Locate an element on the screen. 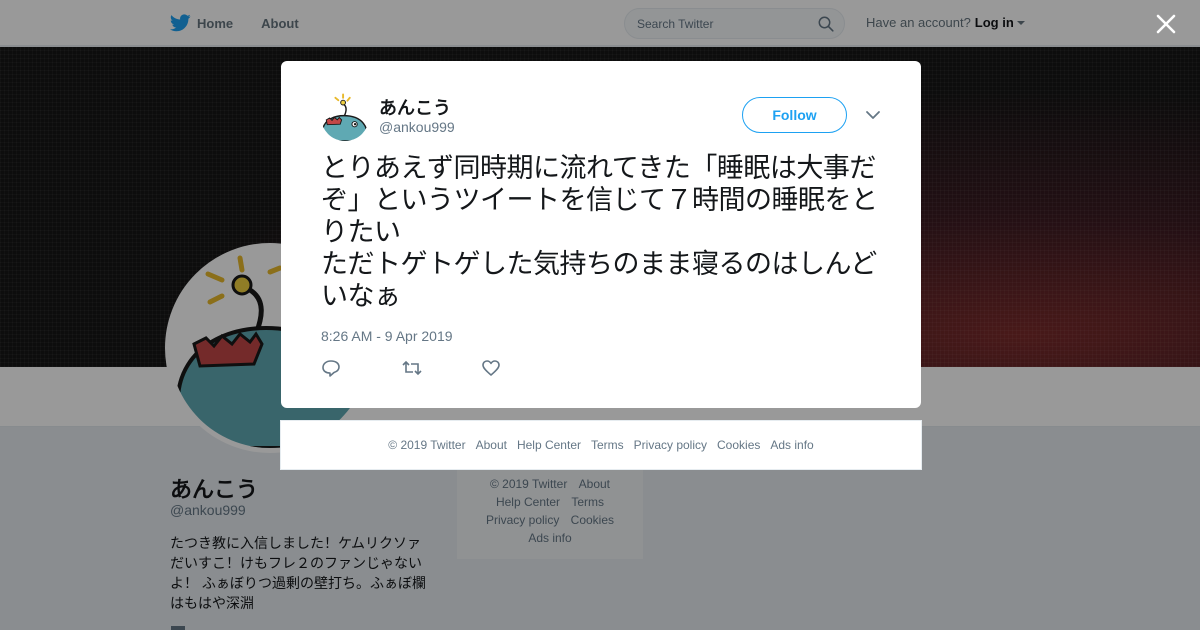  chevron-down-icon is located at coordinates (873, 115).